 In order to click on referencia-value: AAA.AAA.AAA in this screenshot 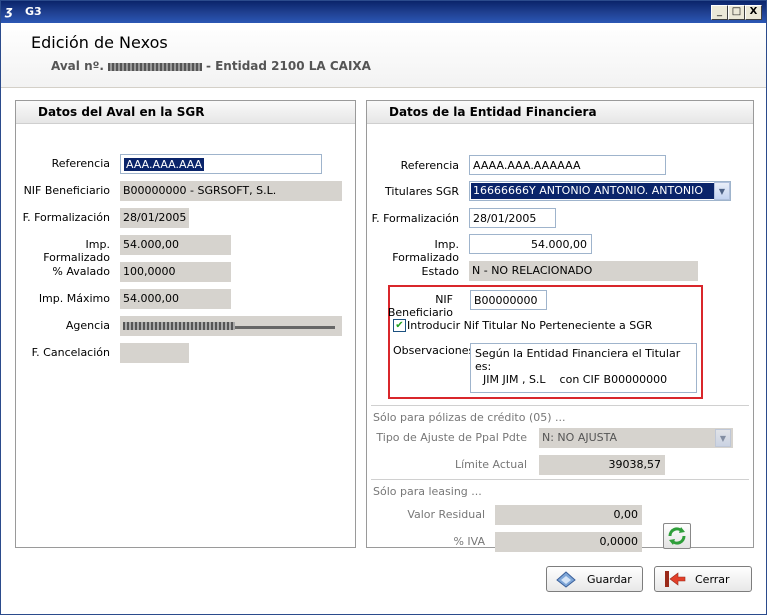, I will do `click(164, 164)`.